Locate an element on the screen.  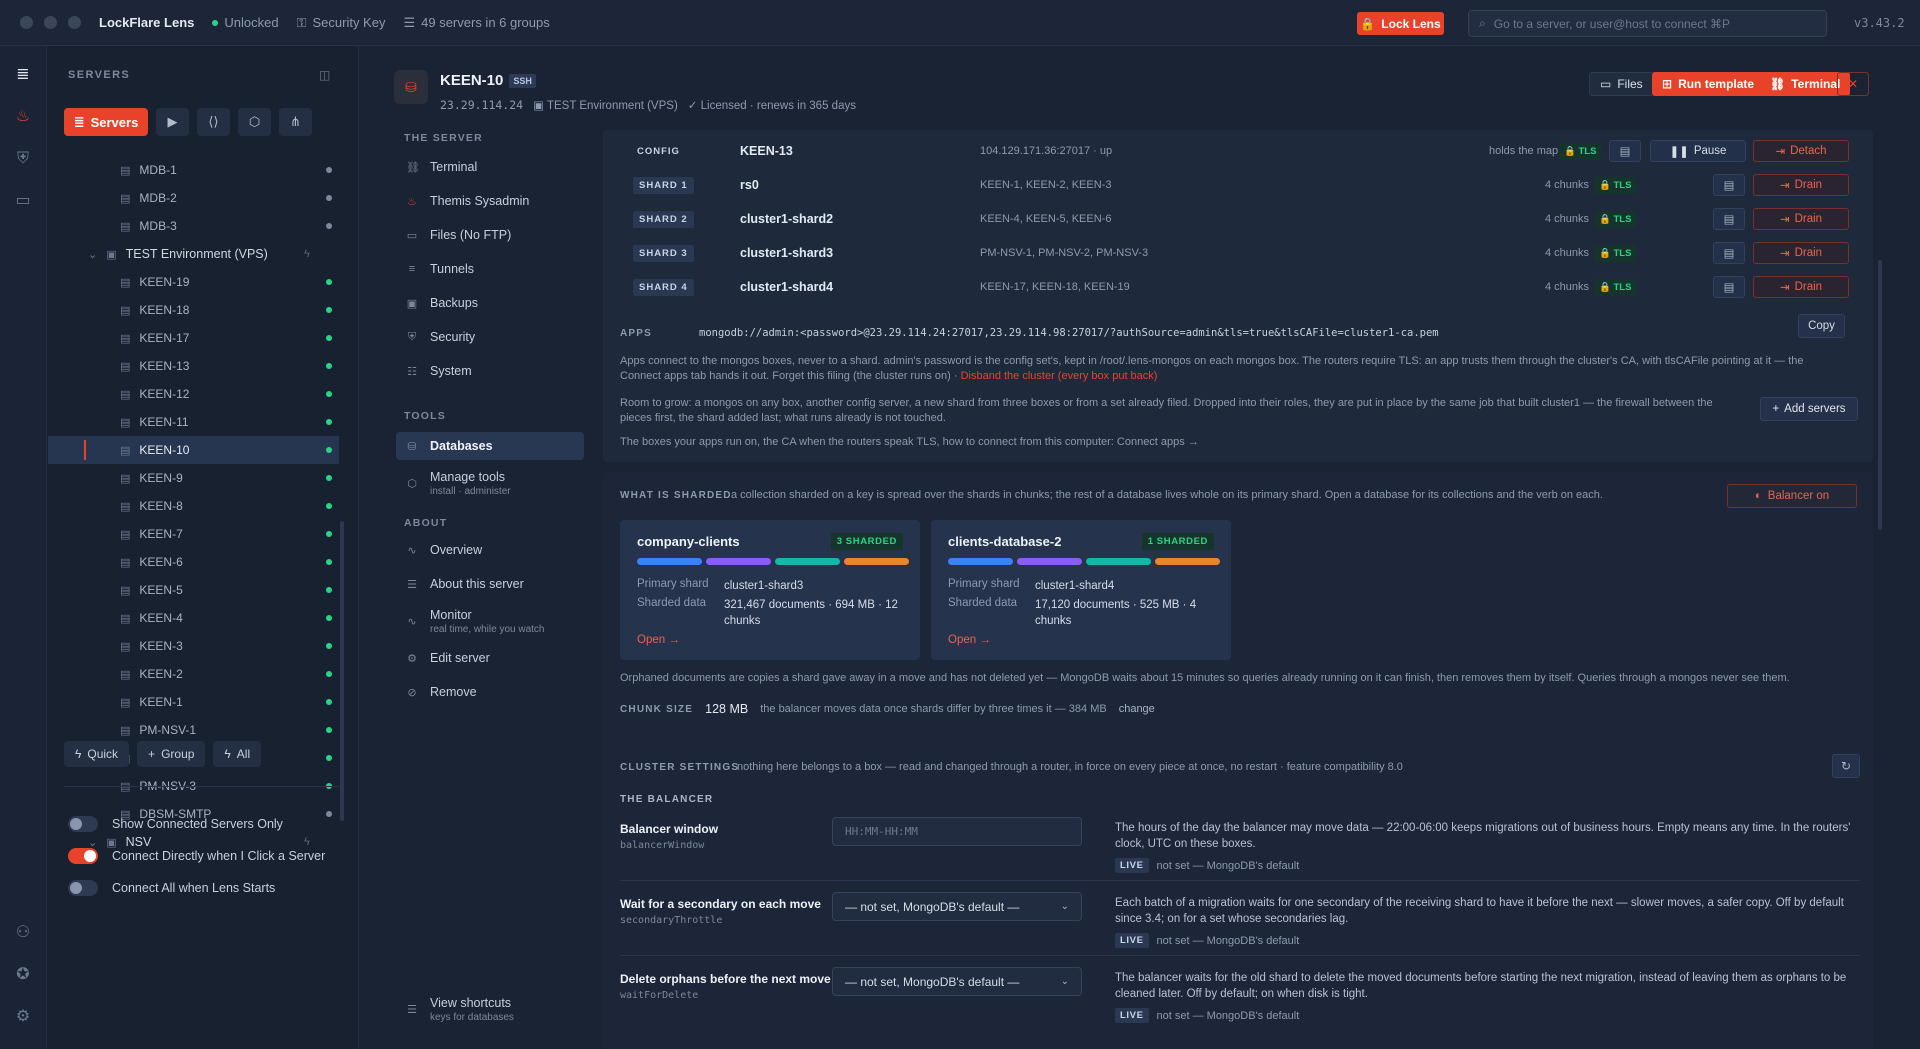
toggle-connect-all: Connect All when Lens Starts is located at coordinates (171, 888).